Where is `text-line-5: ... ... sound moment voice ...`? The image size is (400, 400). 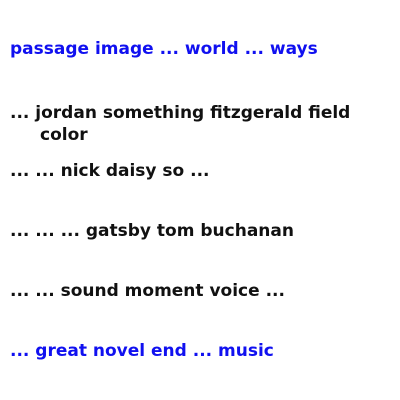
text-line-5: ... ... sound moment voice ... is located at coordinates (147, 291).